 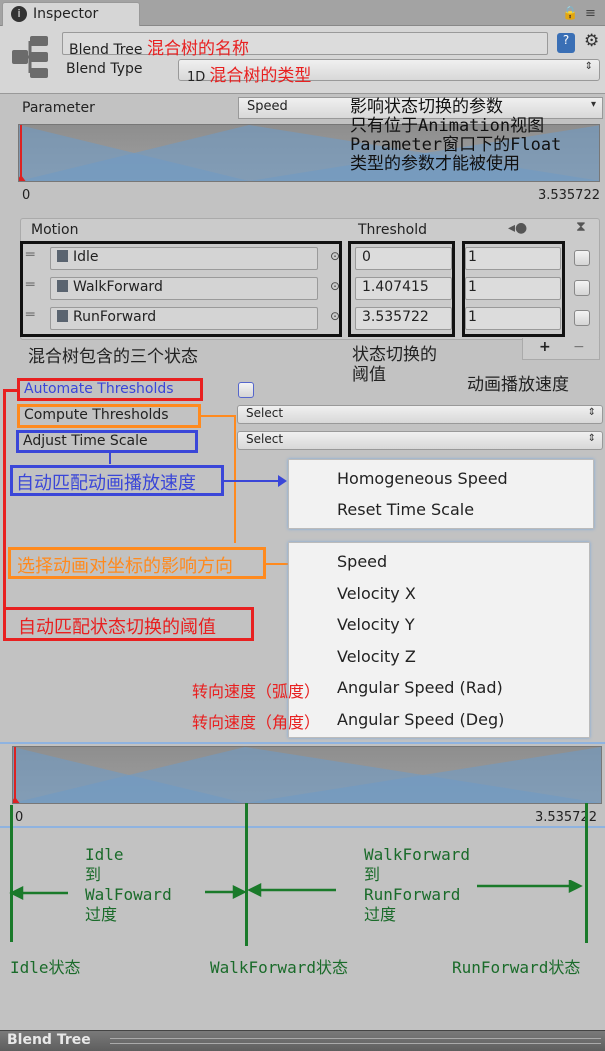 What do you see at coordinates (137, 563) in the screenshot?
I see `compute-annotation: 选择动画对坐标的影响方向` at bounding box center [137, 563].